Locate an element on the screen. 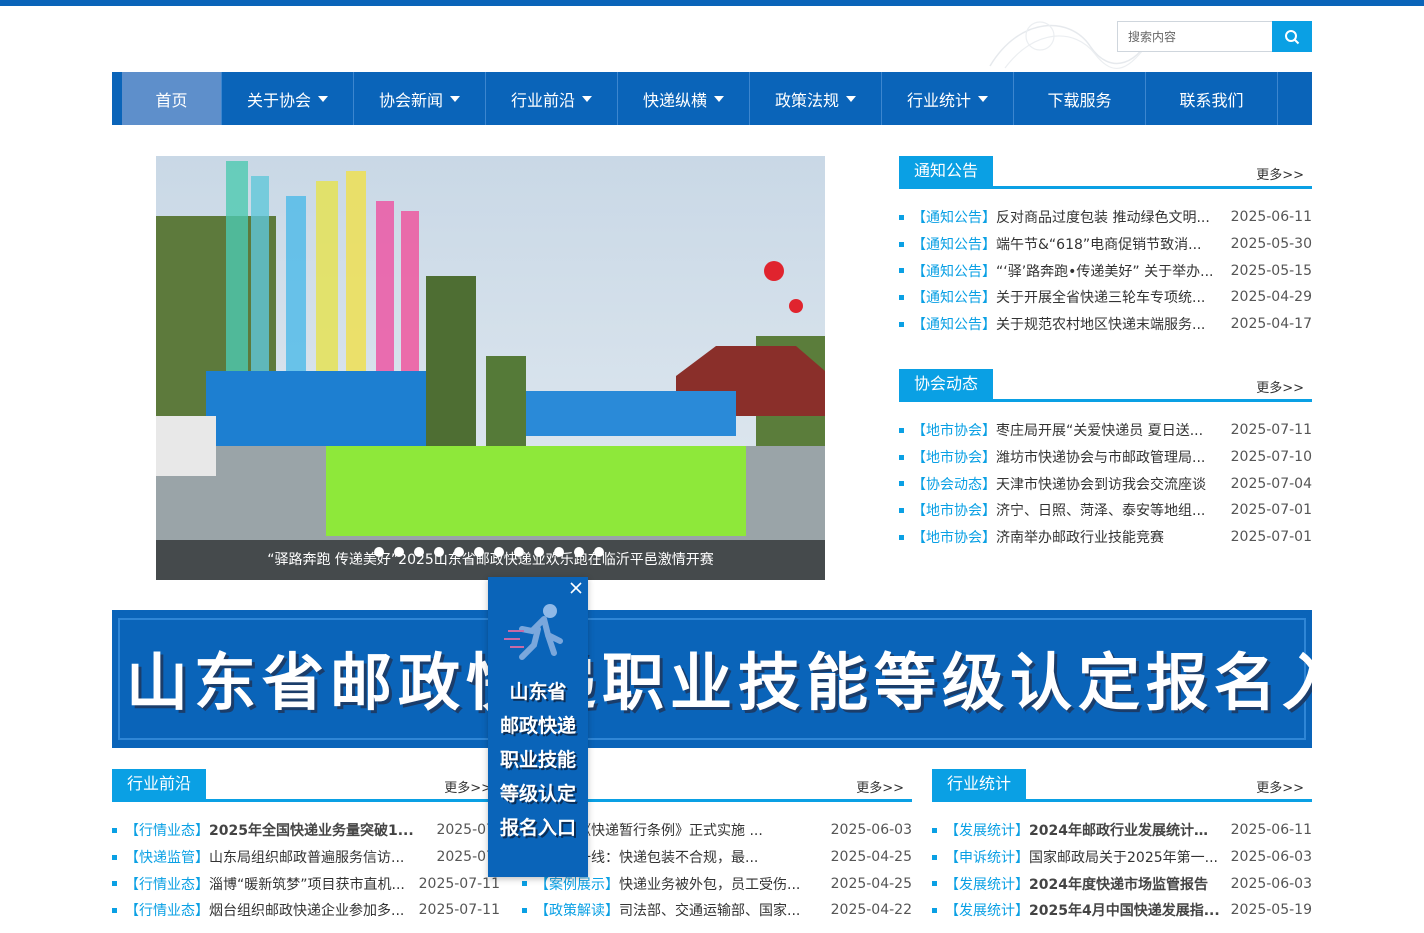  stats-tab: 行业统计 is located at coordinates (979, 784).